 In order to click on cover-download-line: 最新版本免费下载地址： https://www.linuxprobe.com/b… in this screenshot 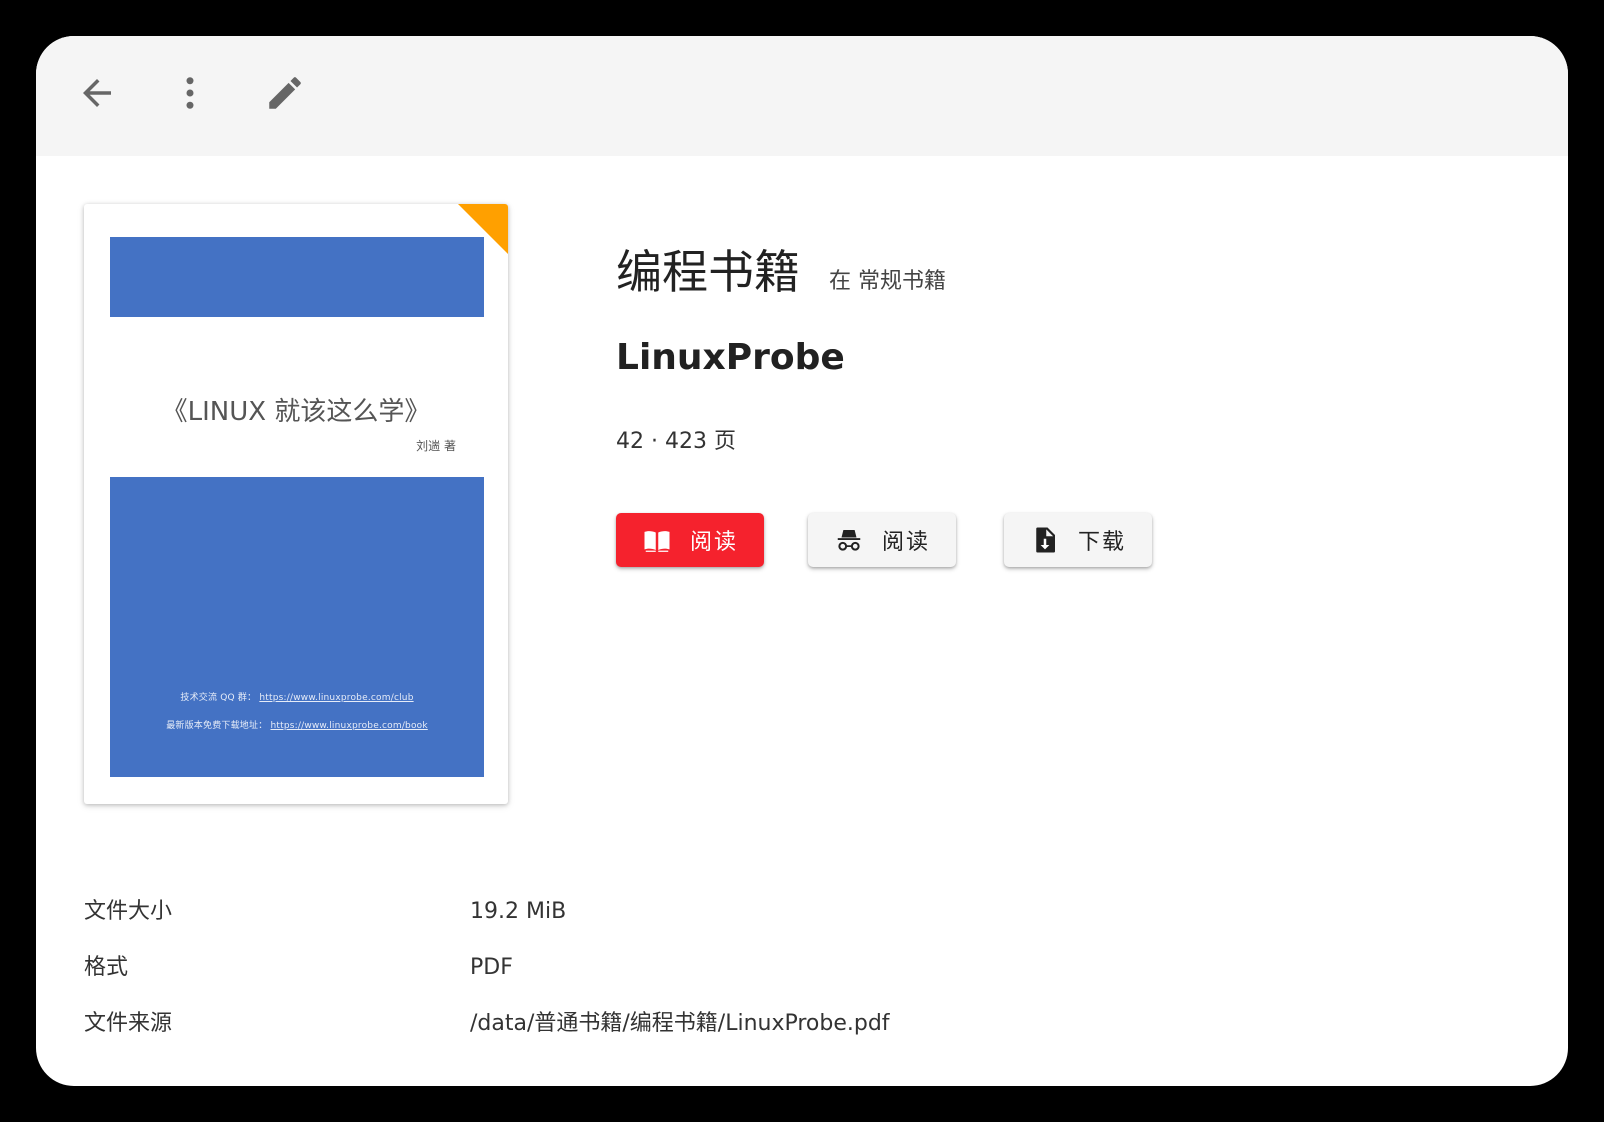, I will do `click(297, 724)`.